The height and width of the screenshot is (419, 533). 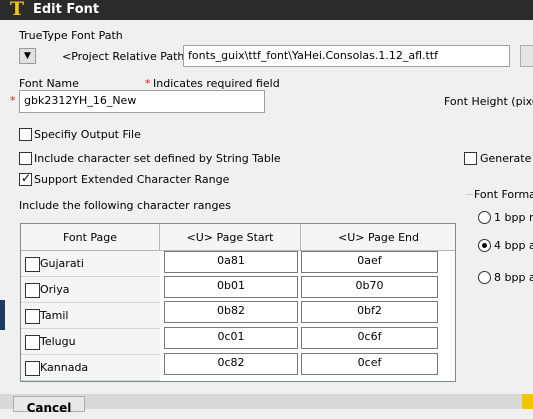 What do you see at coordinates (231, 312) in the screenshot?
I see `page-start-input: 0b82` at bounding box center [231, 312].